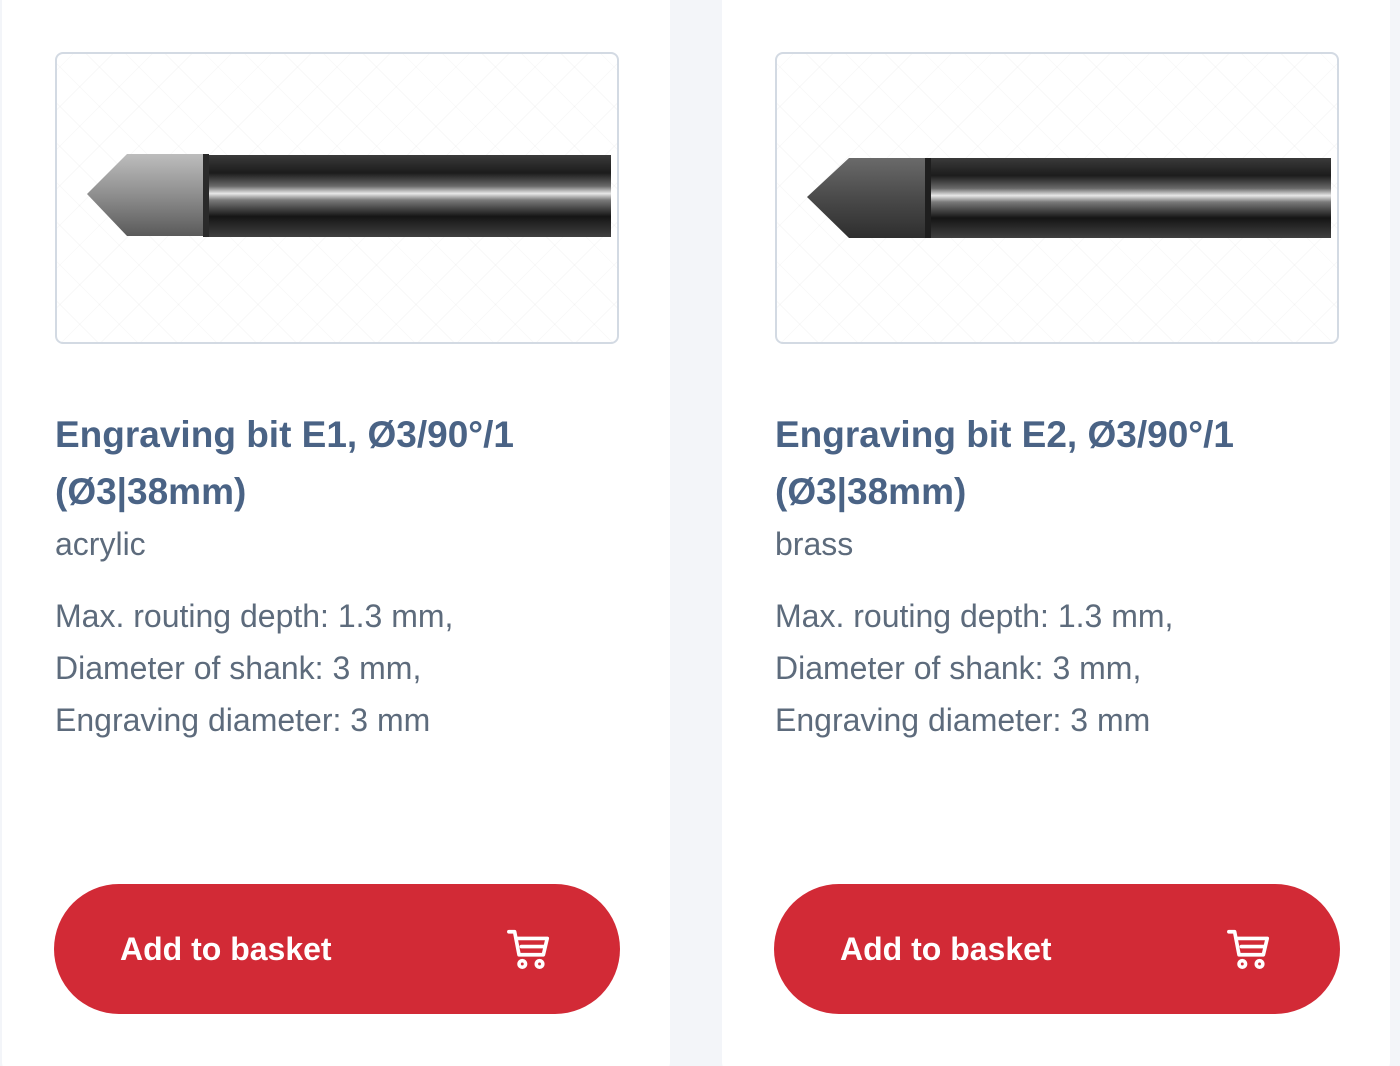 The width and height of the screenshot is (1400, 1066). I want to click on product-material: brass, so click(814, 544).